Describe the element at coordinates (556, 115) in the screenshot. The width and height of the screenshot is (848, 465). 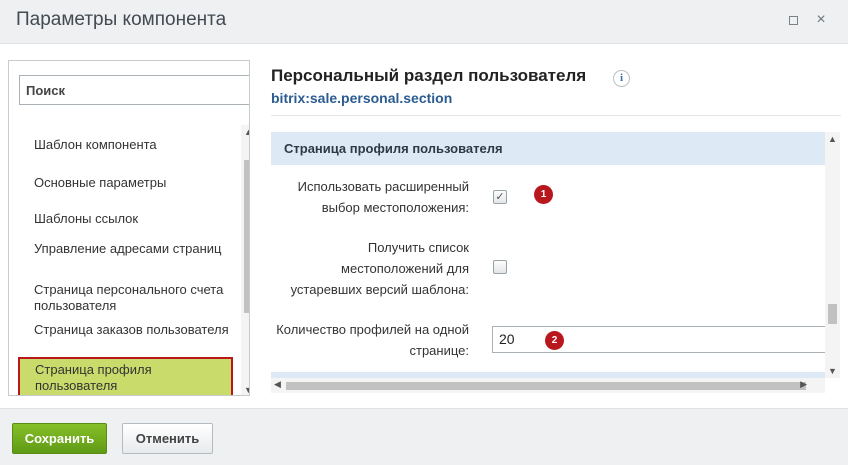
I see `divider` at that location.